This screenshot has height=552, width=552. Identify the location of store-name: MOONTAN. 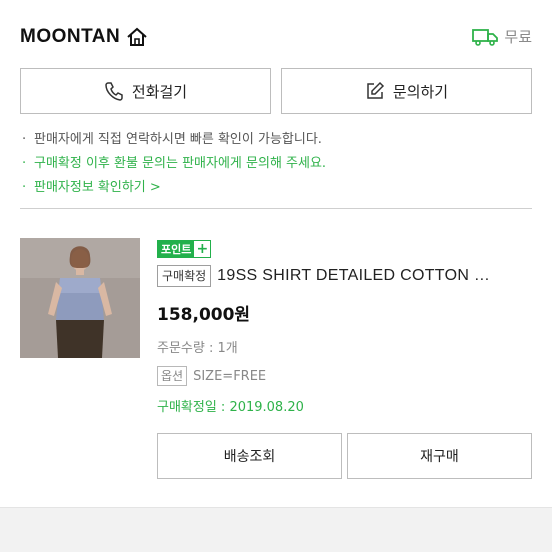
(70, 37).